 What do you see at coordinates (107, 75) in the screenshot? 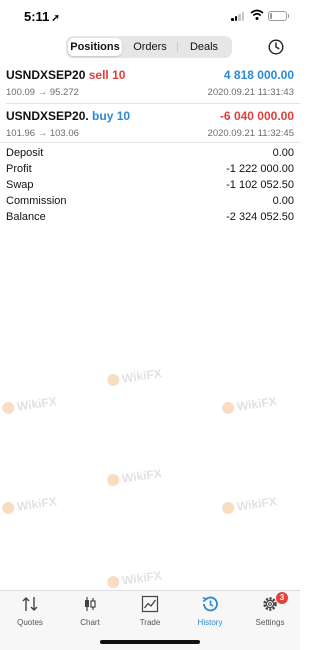
I see `position-type: sell 10` at bounding box center [107, 75].